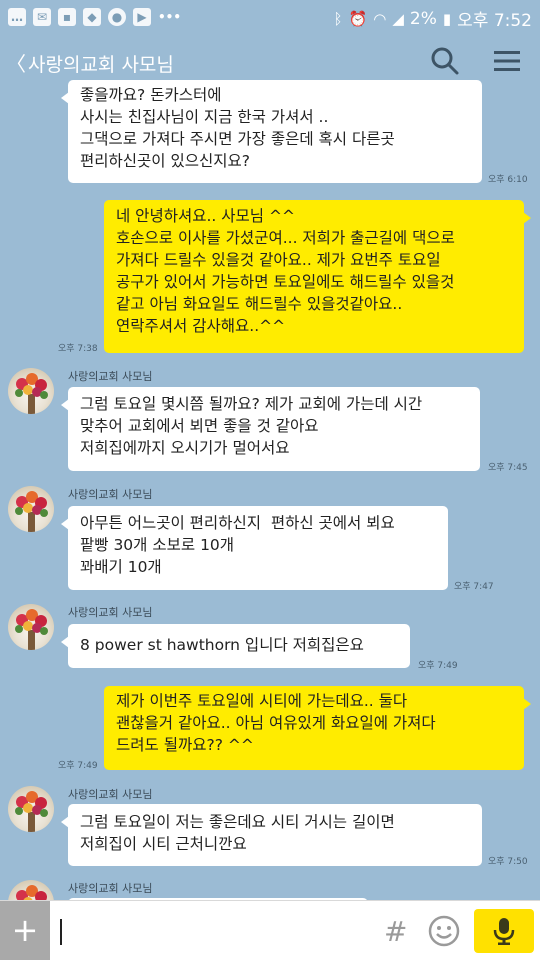 Image resolution: width=540 pixels, height=960 pixels. I want to click on youtube-icon: ▶, so click(142, 17).